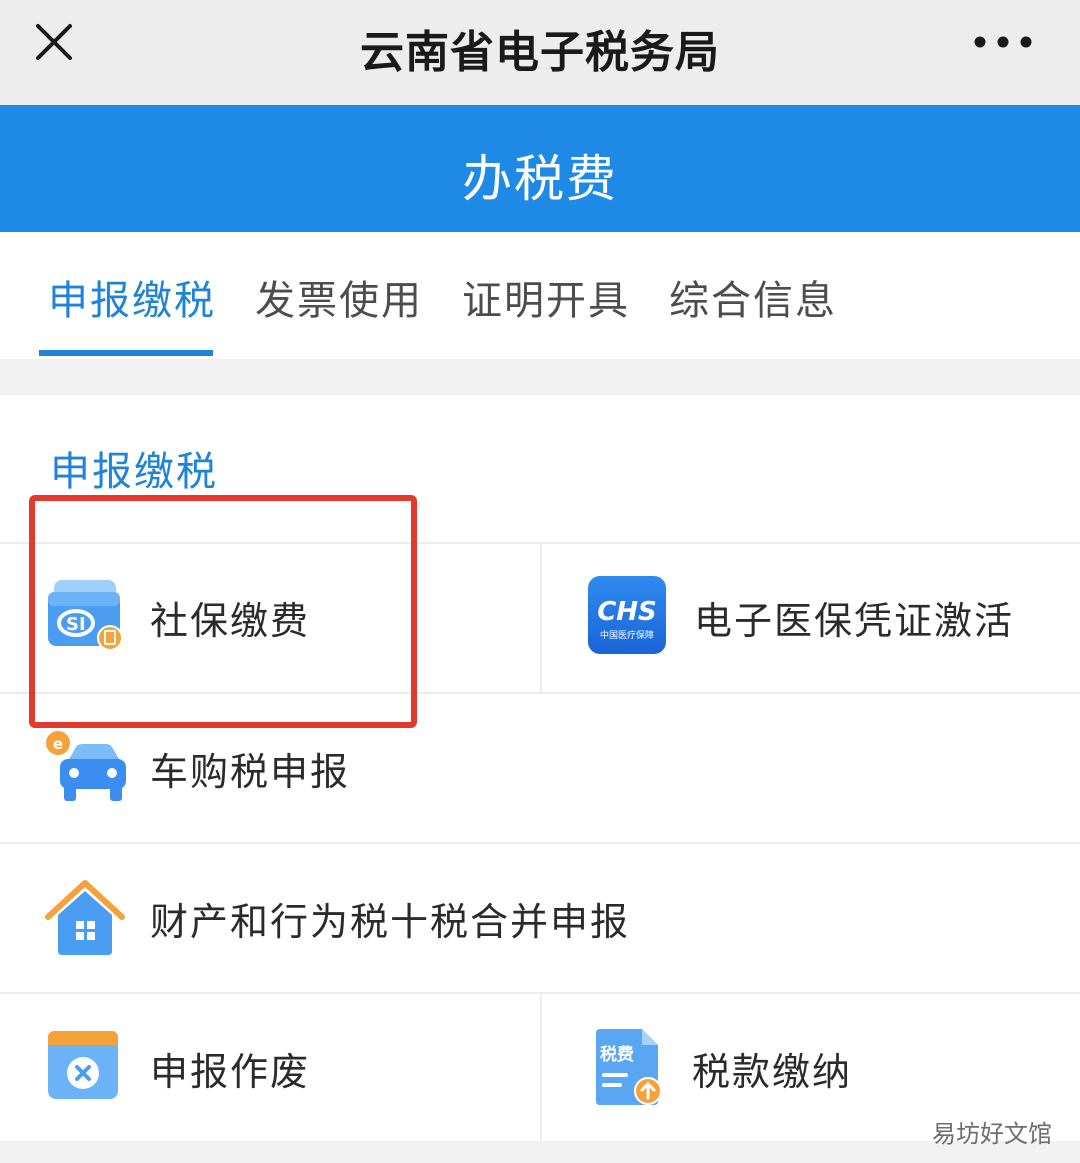 This screenshot has width=1080, height=1163. What do you see at coordinates (546, 297) in the screenshot?
I see `tab-certificate-issue: 证明开具` at bounding box center [546, 297].